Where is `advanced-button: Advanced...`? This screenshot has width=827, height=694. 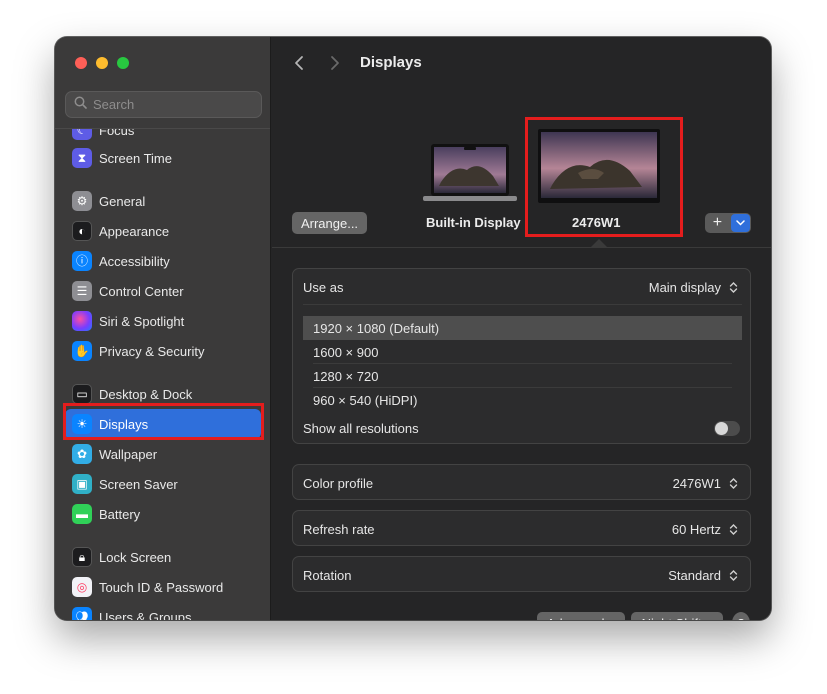 advanced-button: Advanced... is located at coordinates (581, 616).